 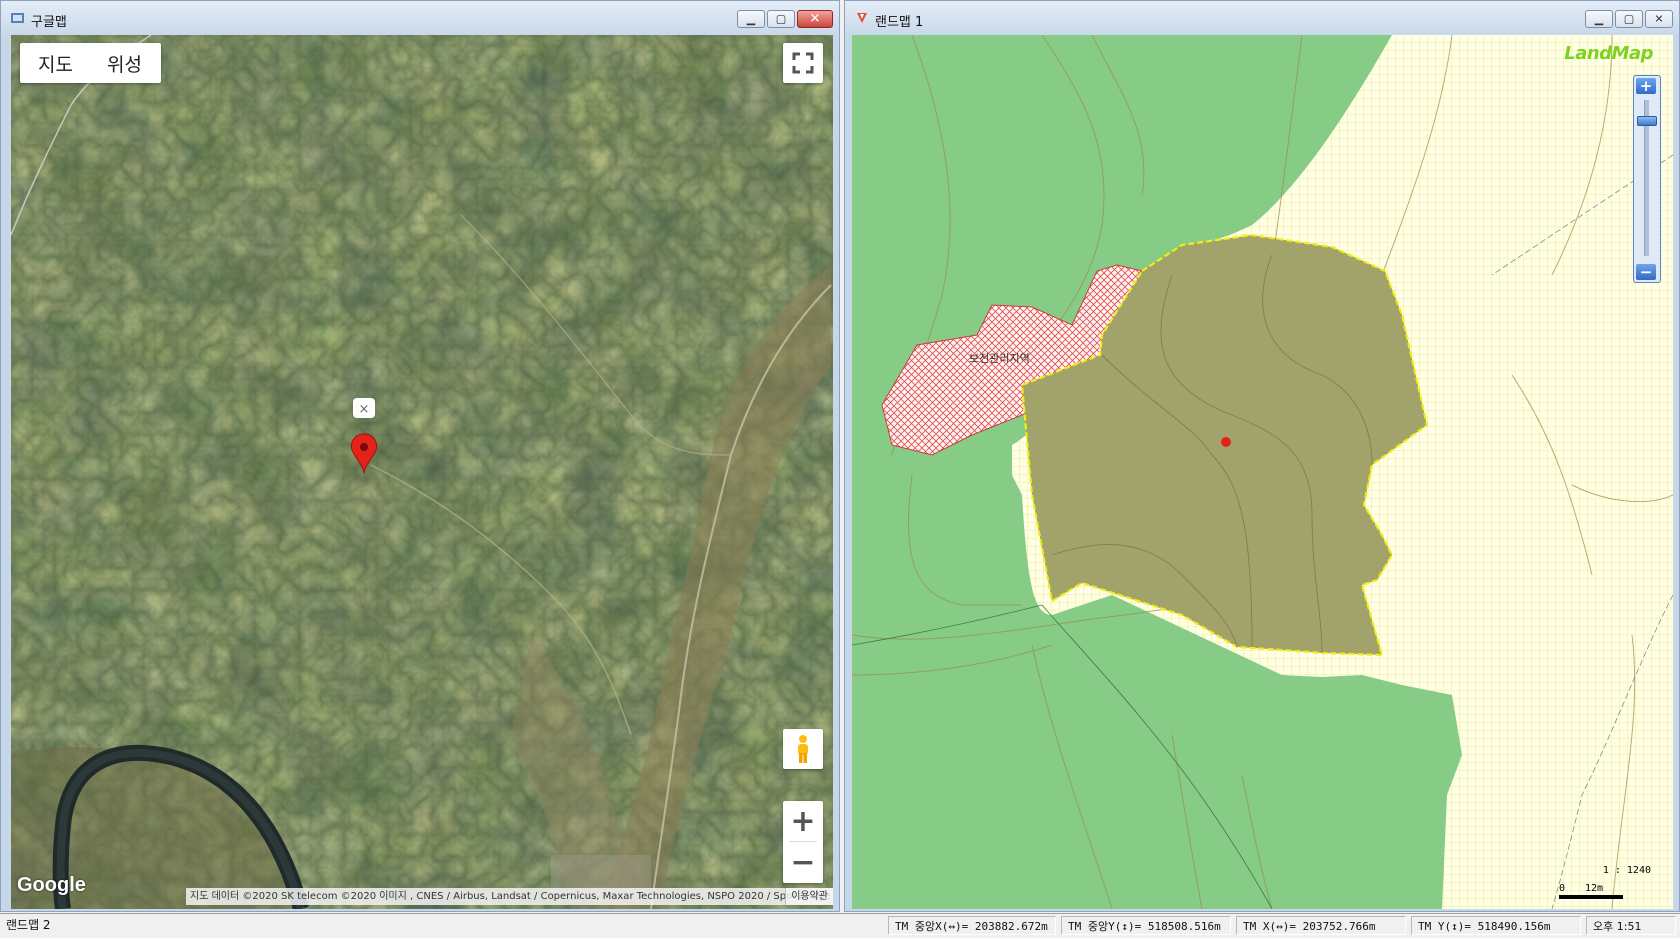 I want to click on fullscreen-button, so click(x=803, y=63).